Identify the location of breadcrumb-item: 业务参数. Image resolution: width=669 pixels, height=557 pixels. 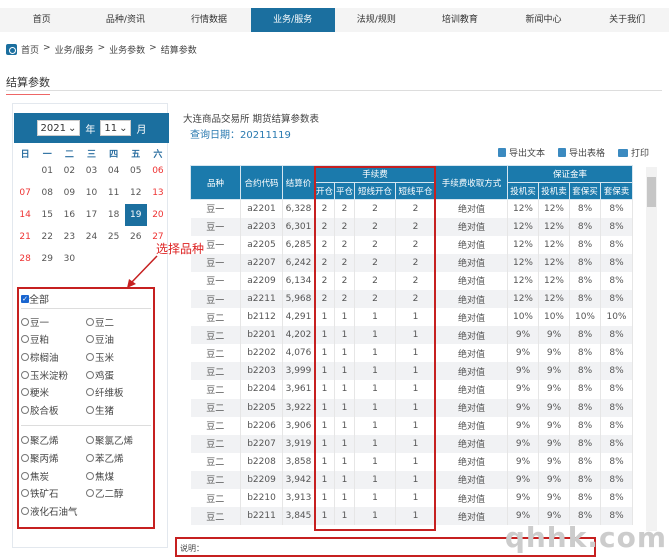
(127, 49).